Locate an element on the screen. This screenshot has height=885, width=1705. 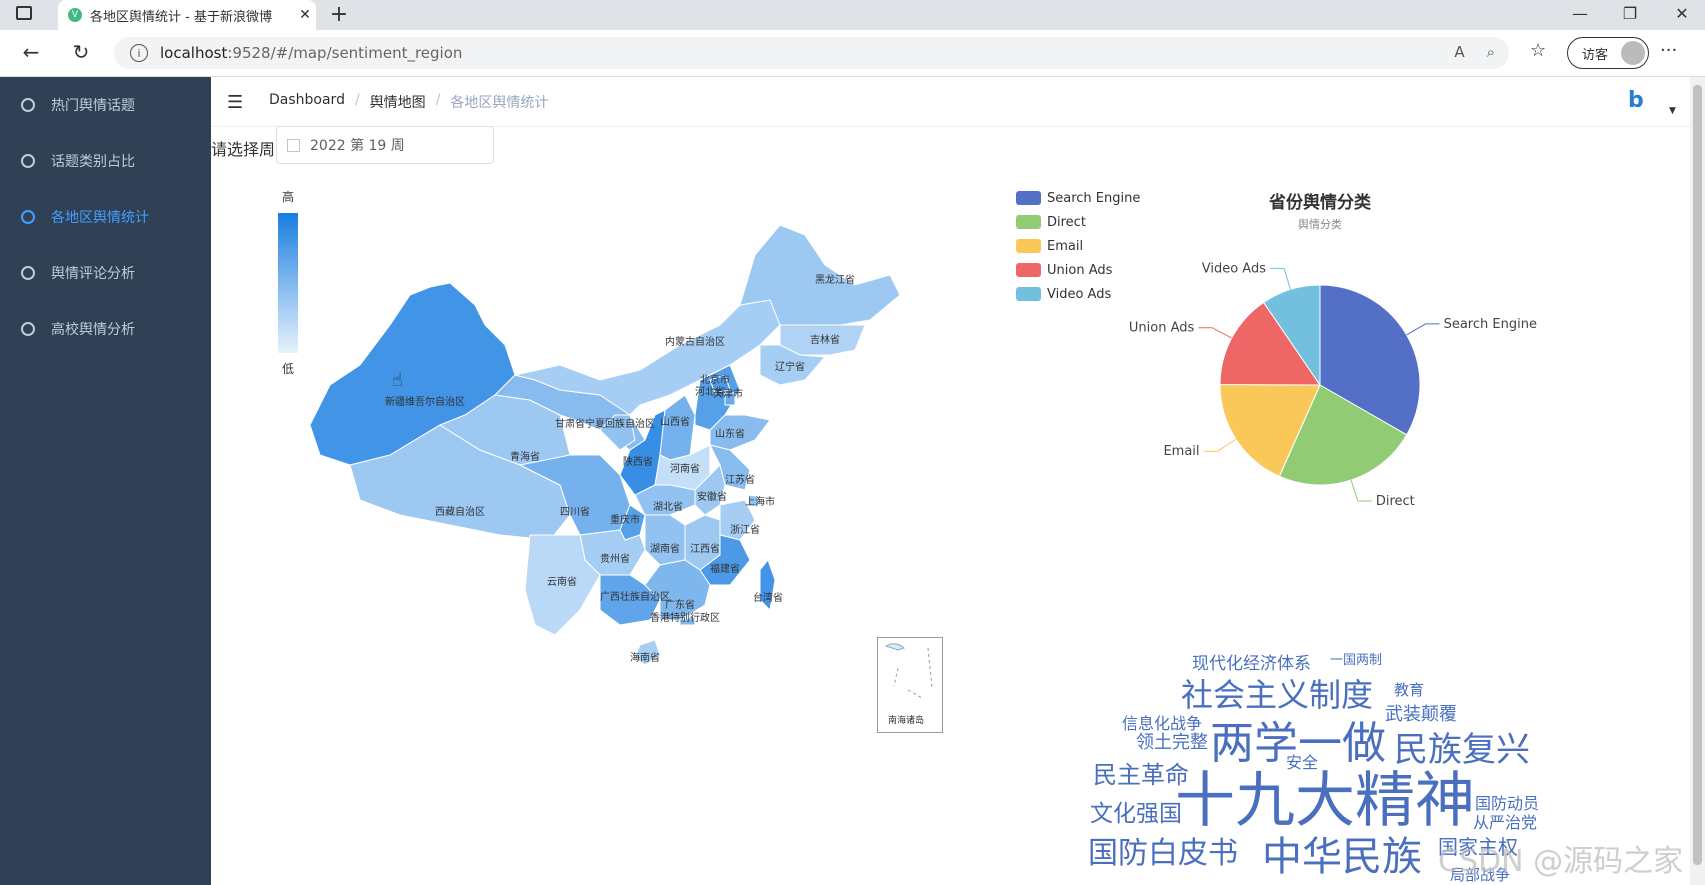
visual-map-high-label: 高 is located at coordinates (288, 197).